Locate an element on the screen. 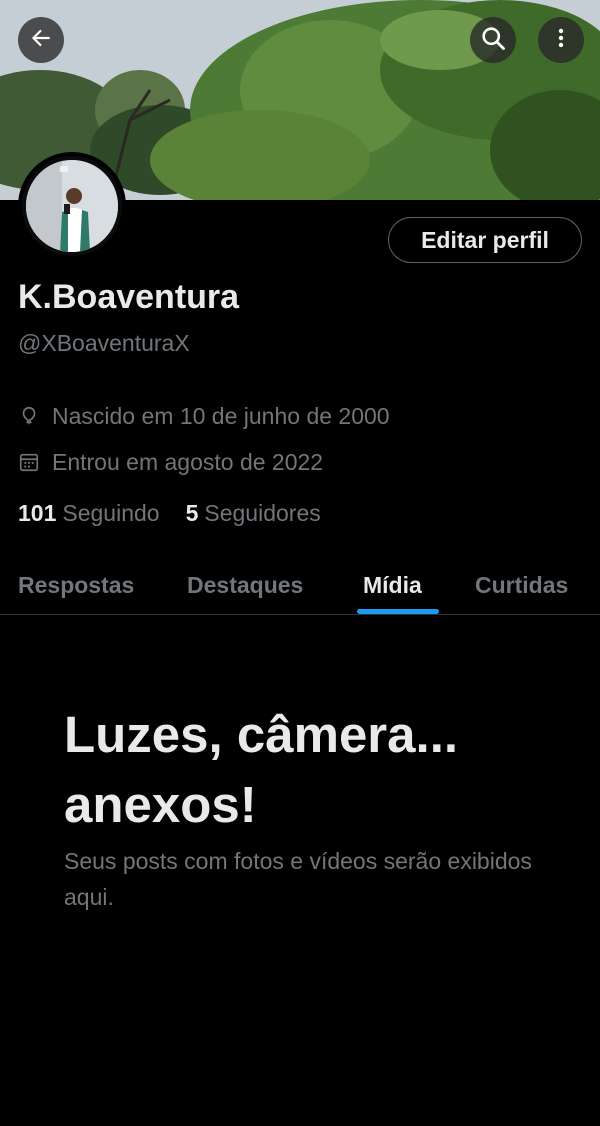 This screenshot has height=1126, width=600. following-link: 101 Seguindo is located at coordinates (89, 513).